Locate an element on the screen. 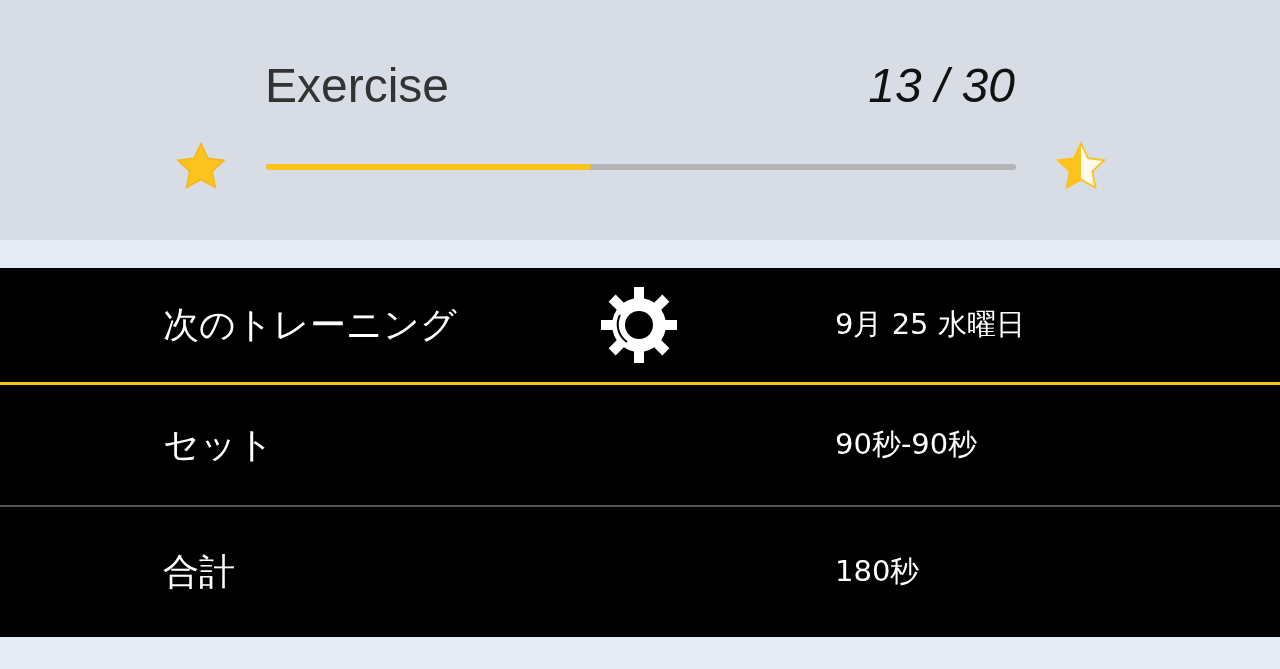 Image resolution: width=1280 pixels, height=669 pixels. row-value: 180秒 is located at coordinates (877, 571).